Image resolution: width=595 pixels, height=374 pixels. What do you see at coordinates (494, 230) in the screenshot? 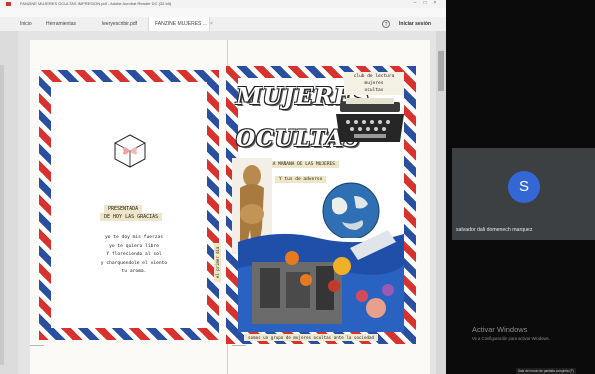
I see `participant-name: salvador dali domenech marquez` at bounding box center [494, 230].